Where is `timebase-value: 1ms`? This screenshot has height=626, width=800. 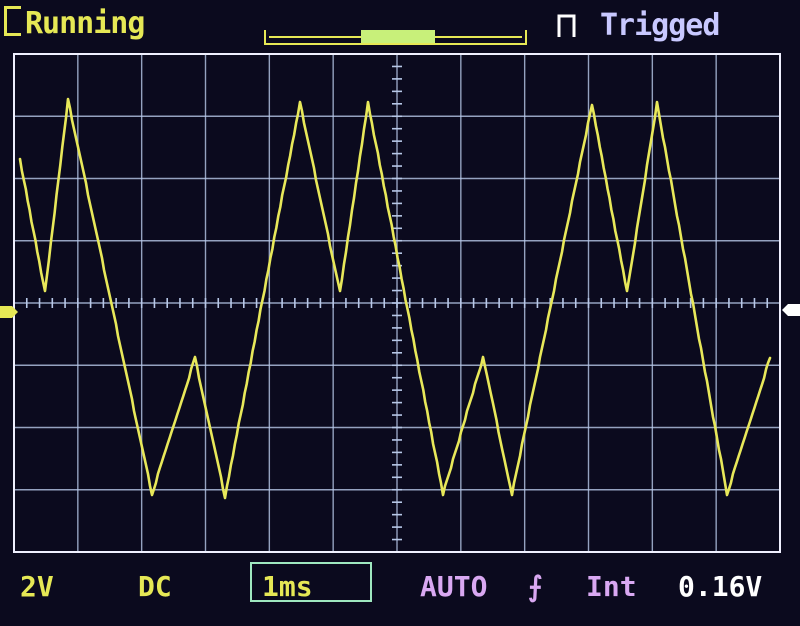 timebase-value: 1ms is located at coordinates (287, 586).